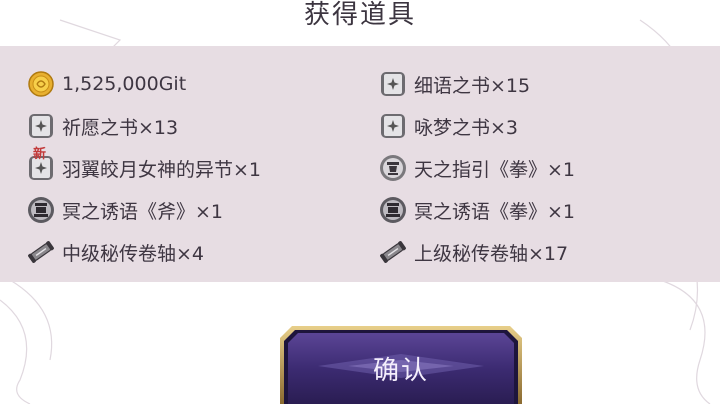 The image size is (720, 404). Describe the element at coordinates (40, 154) in the screenshot. I see `new-badge: 新` at that location.